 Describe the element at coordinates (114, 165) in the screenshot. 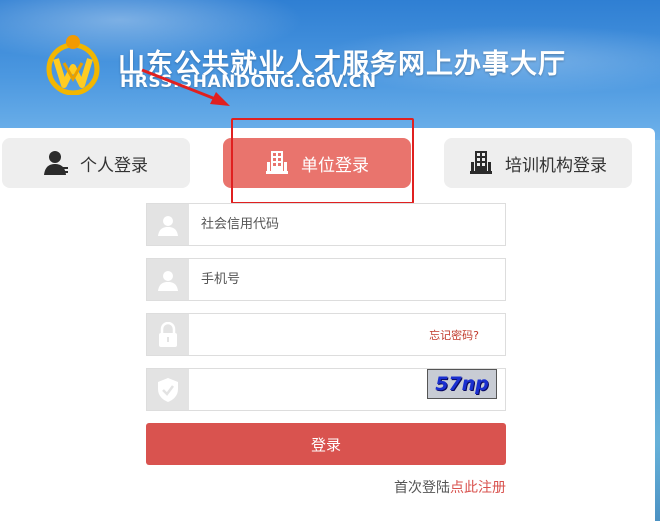

I see `tab-label: 个人登录` at that location.